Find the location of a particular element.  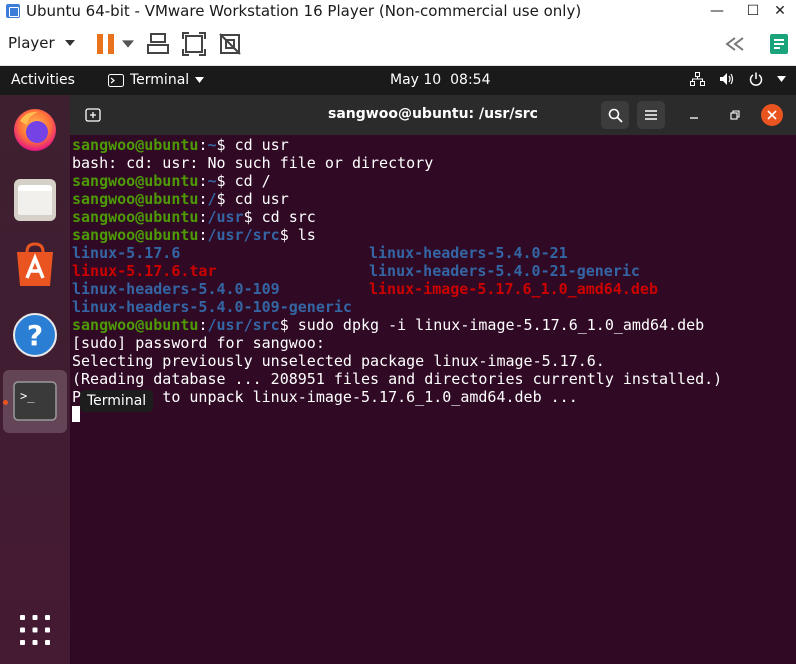

vmware-toolbar: Player is located at coordinates (398, 44).